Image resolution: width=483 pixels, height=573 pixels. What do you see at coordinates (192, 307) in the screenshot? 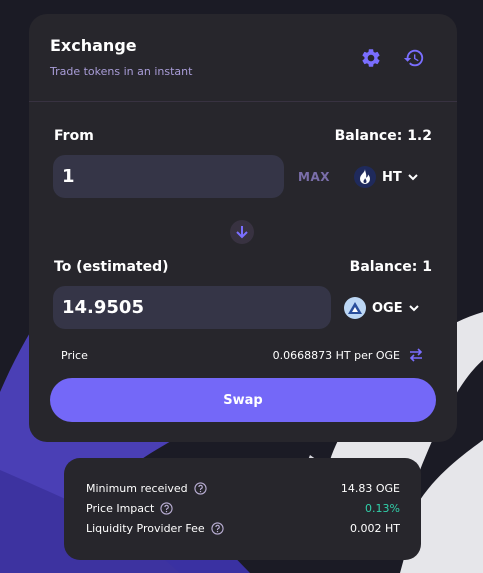
I see `to-amount-input: 14.9505` at bounding box center [192, 307].